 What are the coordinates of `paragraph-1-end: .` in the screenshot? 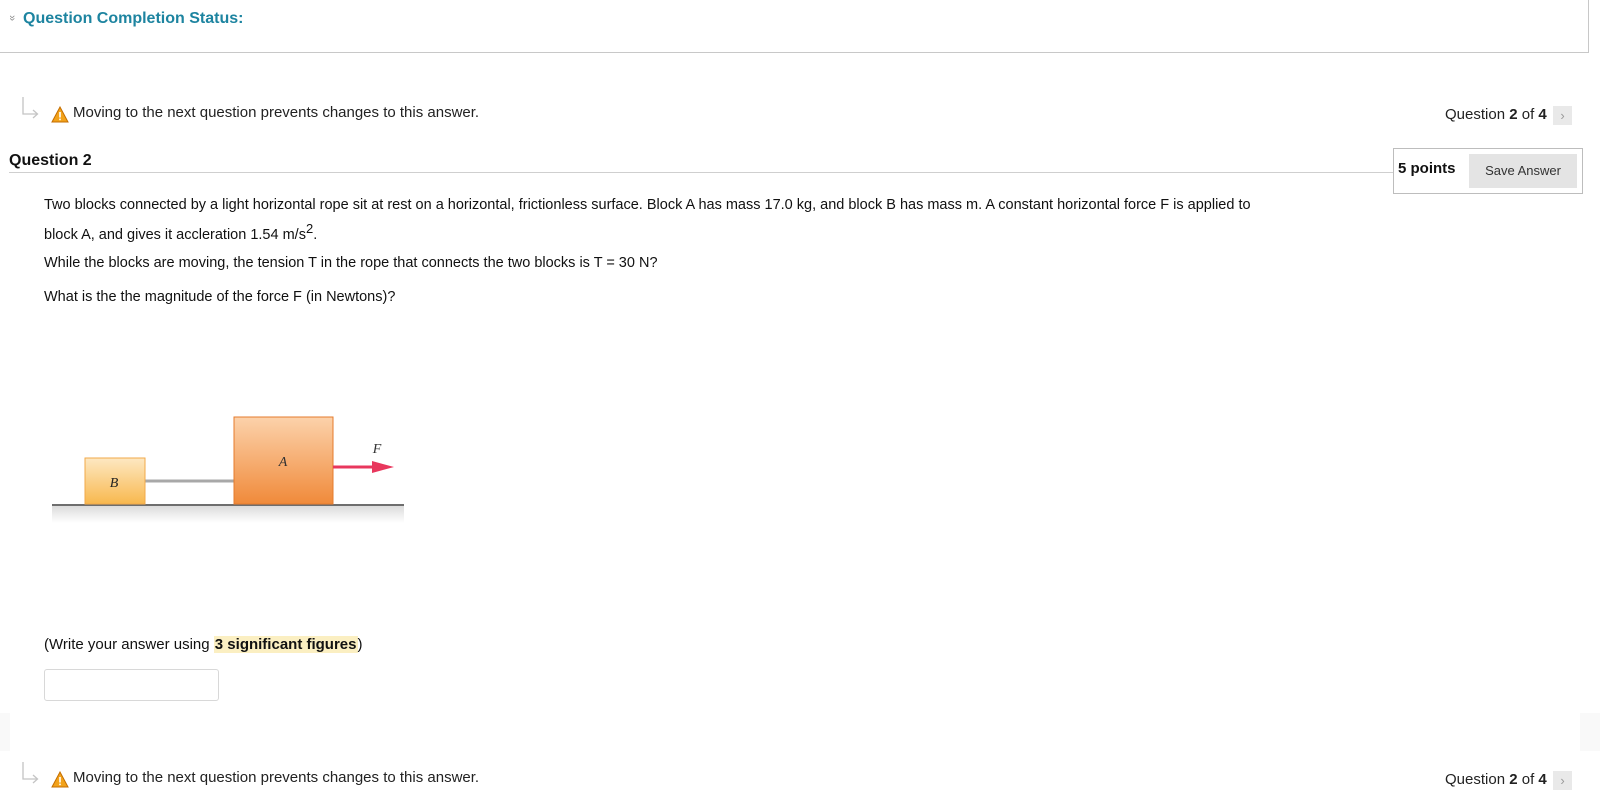 It's located at (315, 234).